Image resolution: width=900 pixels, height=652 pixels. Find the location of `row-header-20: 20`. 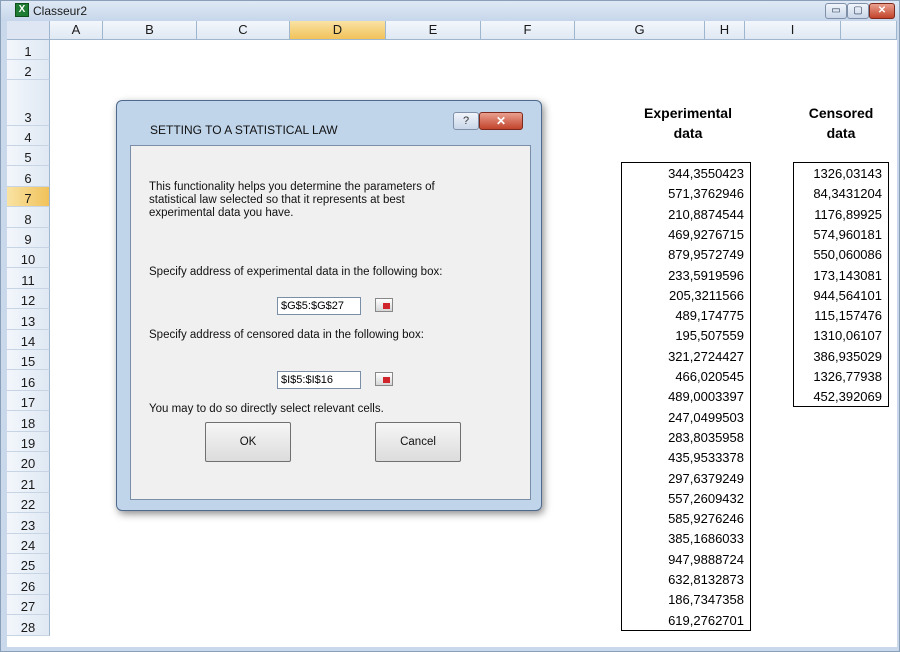

row-header-20: 20 is located at coordinates (28, 462).